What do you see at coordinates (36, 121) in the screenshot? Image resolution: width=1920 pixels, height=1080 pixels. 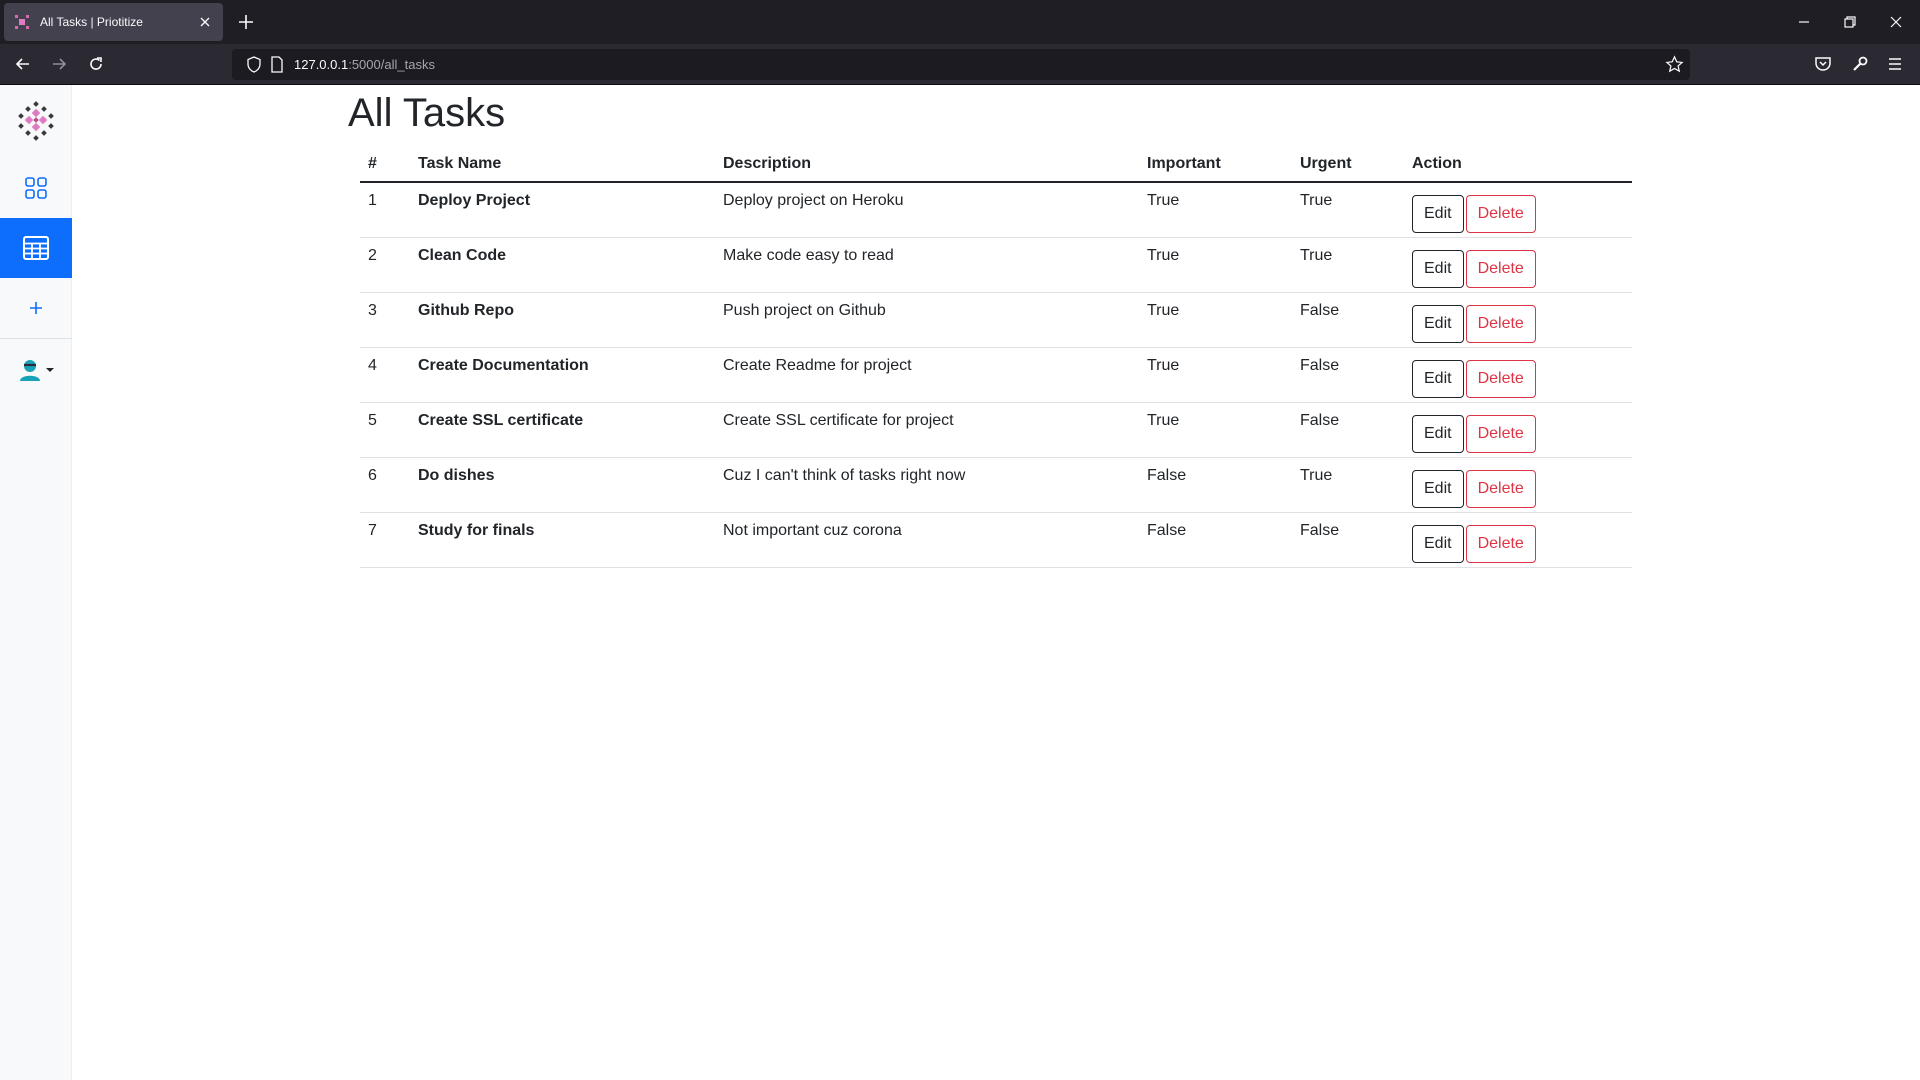 I see `app-logo-icon` at bounding box center [36, 121].